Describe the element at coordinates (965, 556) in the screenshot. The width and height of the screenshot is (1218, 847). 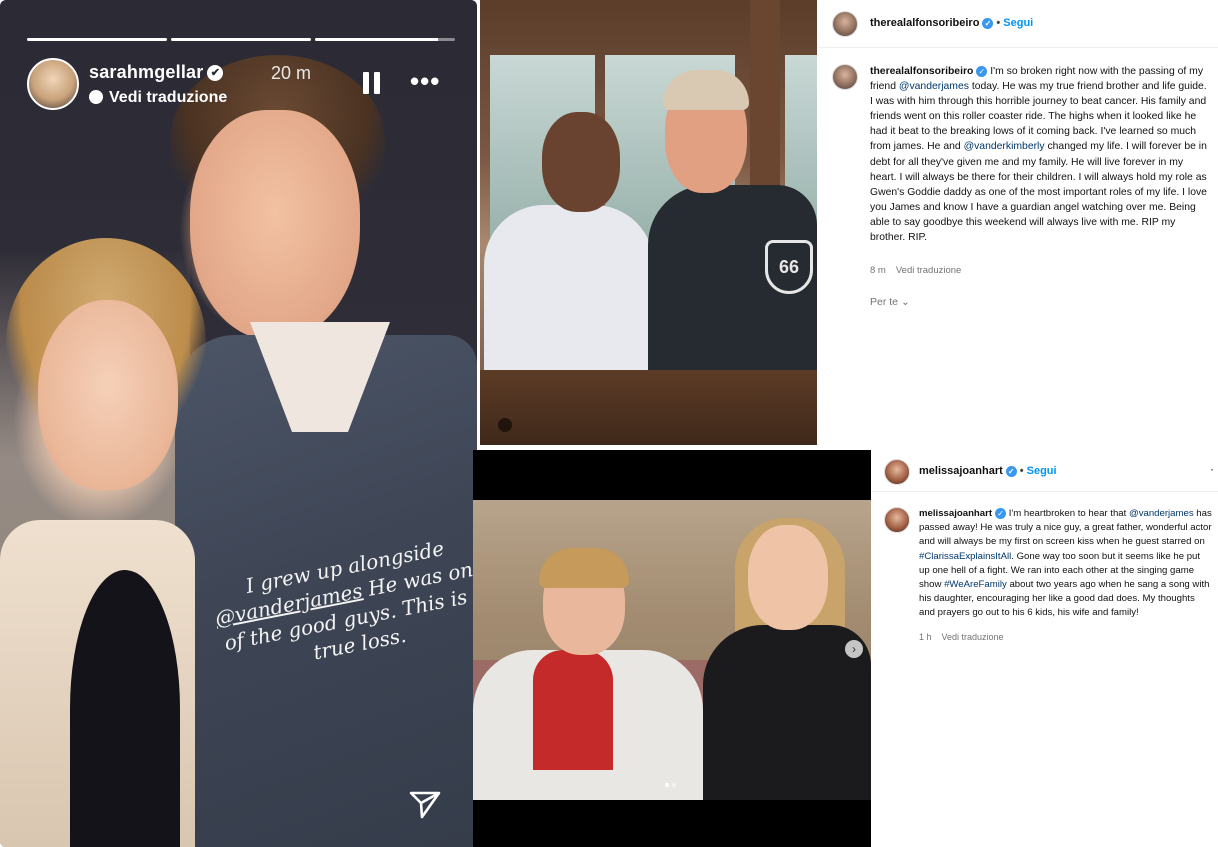
I see `hashtag-link: #ClarissaExplainsItAll` at that location.